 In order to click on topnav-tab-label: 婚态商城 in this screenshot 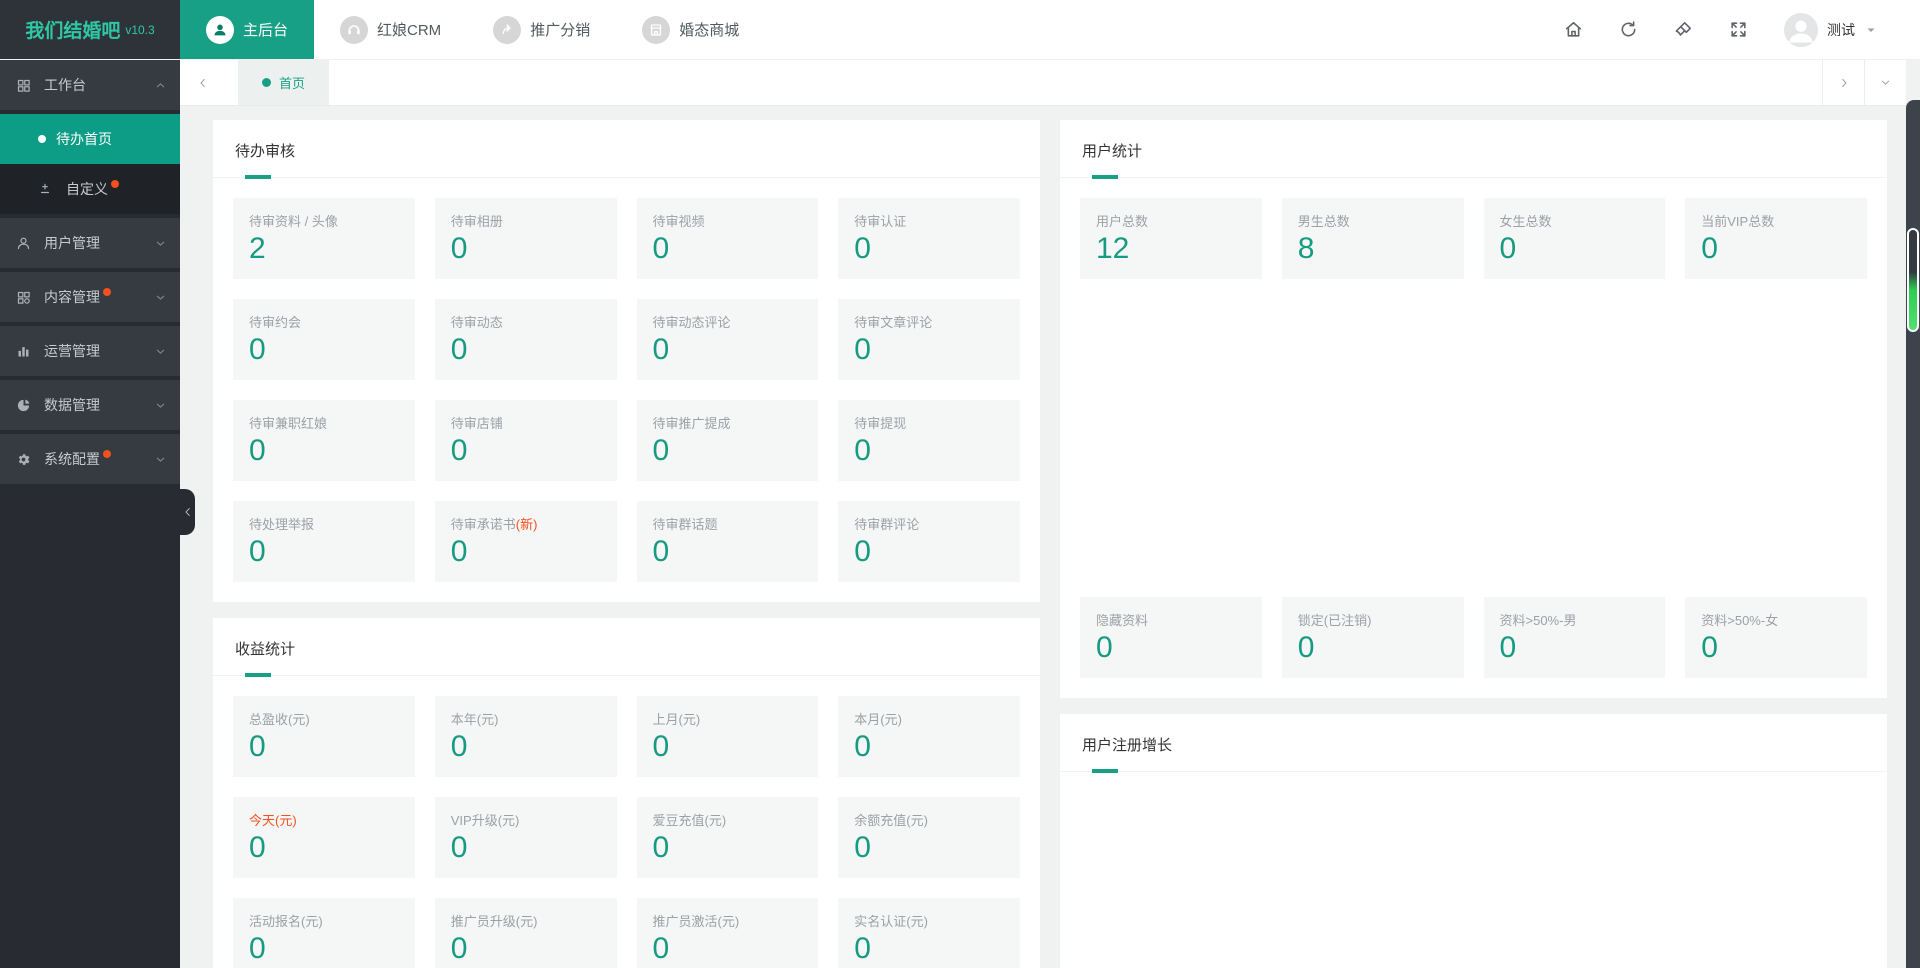, I will do `click(709, 30)`.